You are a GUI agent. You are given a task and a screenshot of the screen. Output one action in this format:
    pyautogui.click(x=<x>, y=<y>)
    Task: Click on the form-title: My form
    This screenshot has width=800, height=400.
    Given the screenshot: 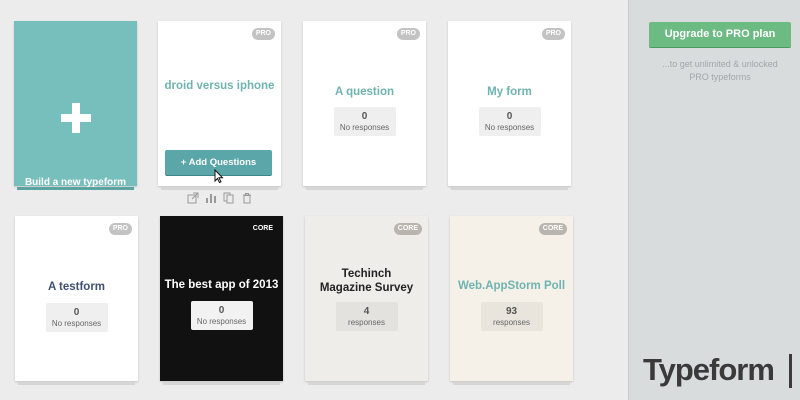 What is the action you would take?
    pyautogui.click(x=509, y=92)
    